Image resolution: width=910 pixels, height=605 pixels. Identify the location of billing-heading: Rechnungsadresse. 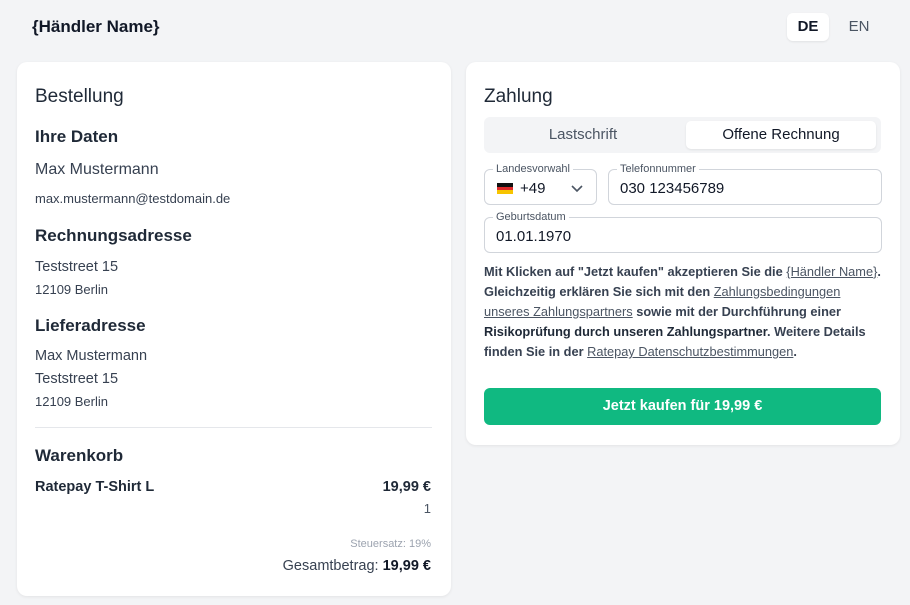
(113, 235).